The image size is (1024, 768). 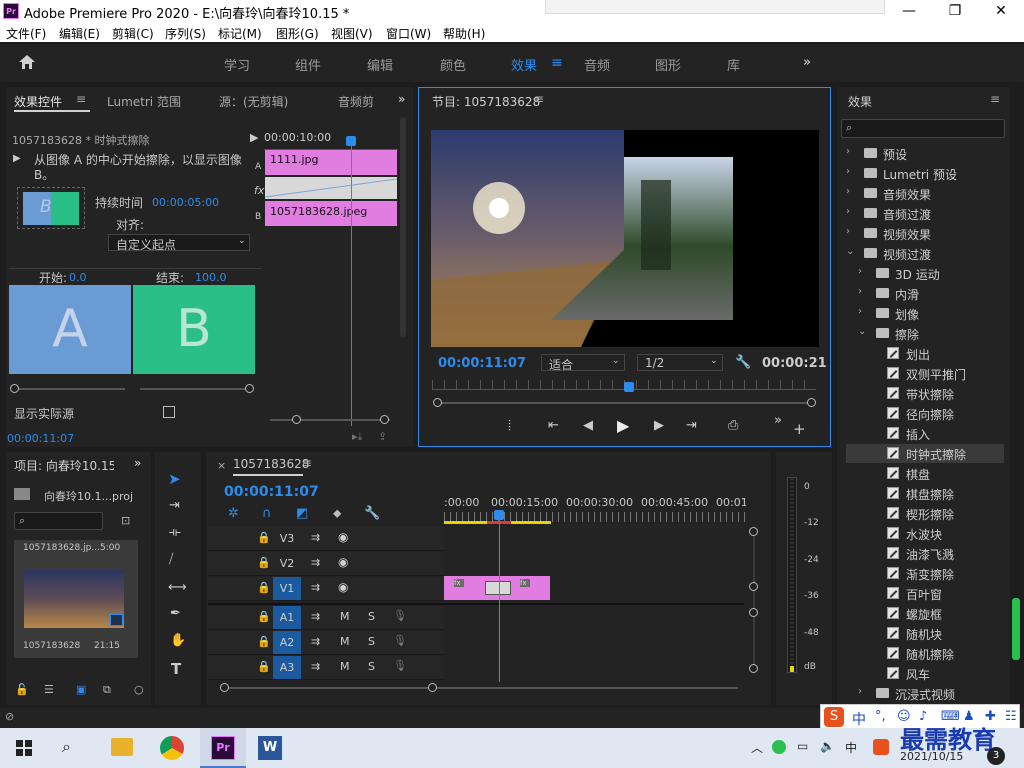 I want to click on start-slider-track, so click(x=70, y=389).